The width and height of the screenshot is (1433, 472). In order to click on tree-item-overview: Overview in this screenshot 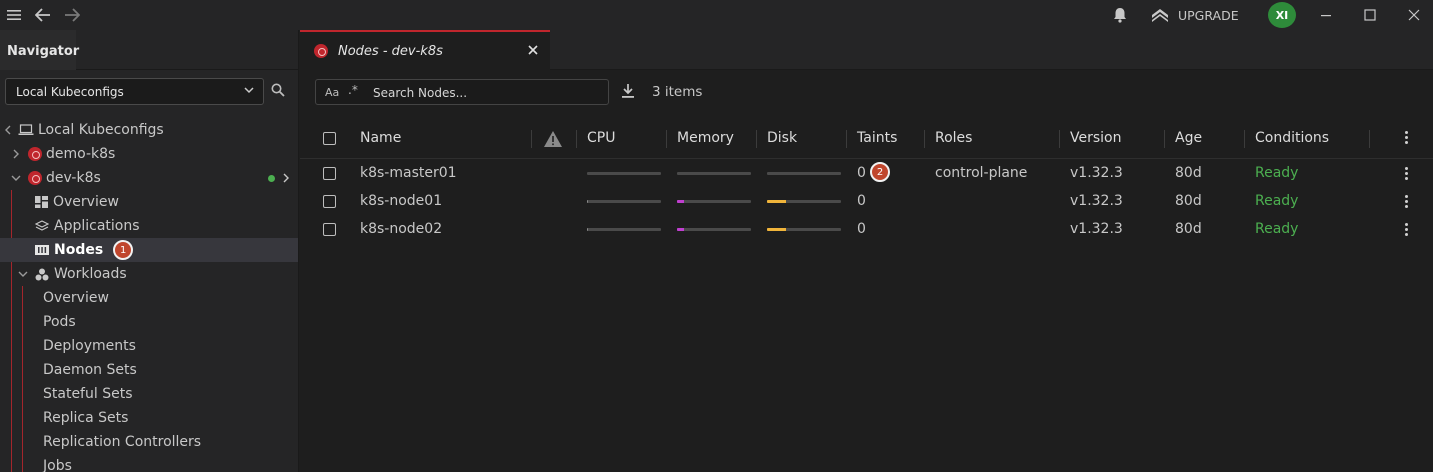, I will do `click(149, 202)`.